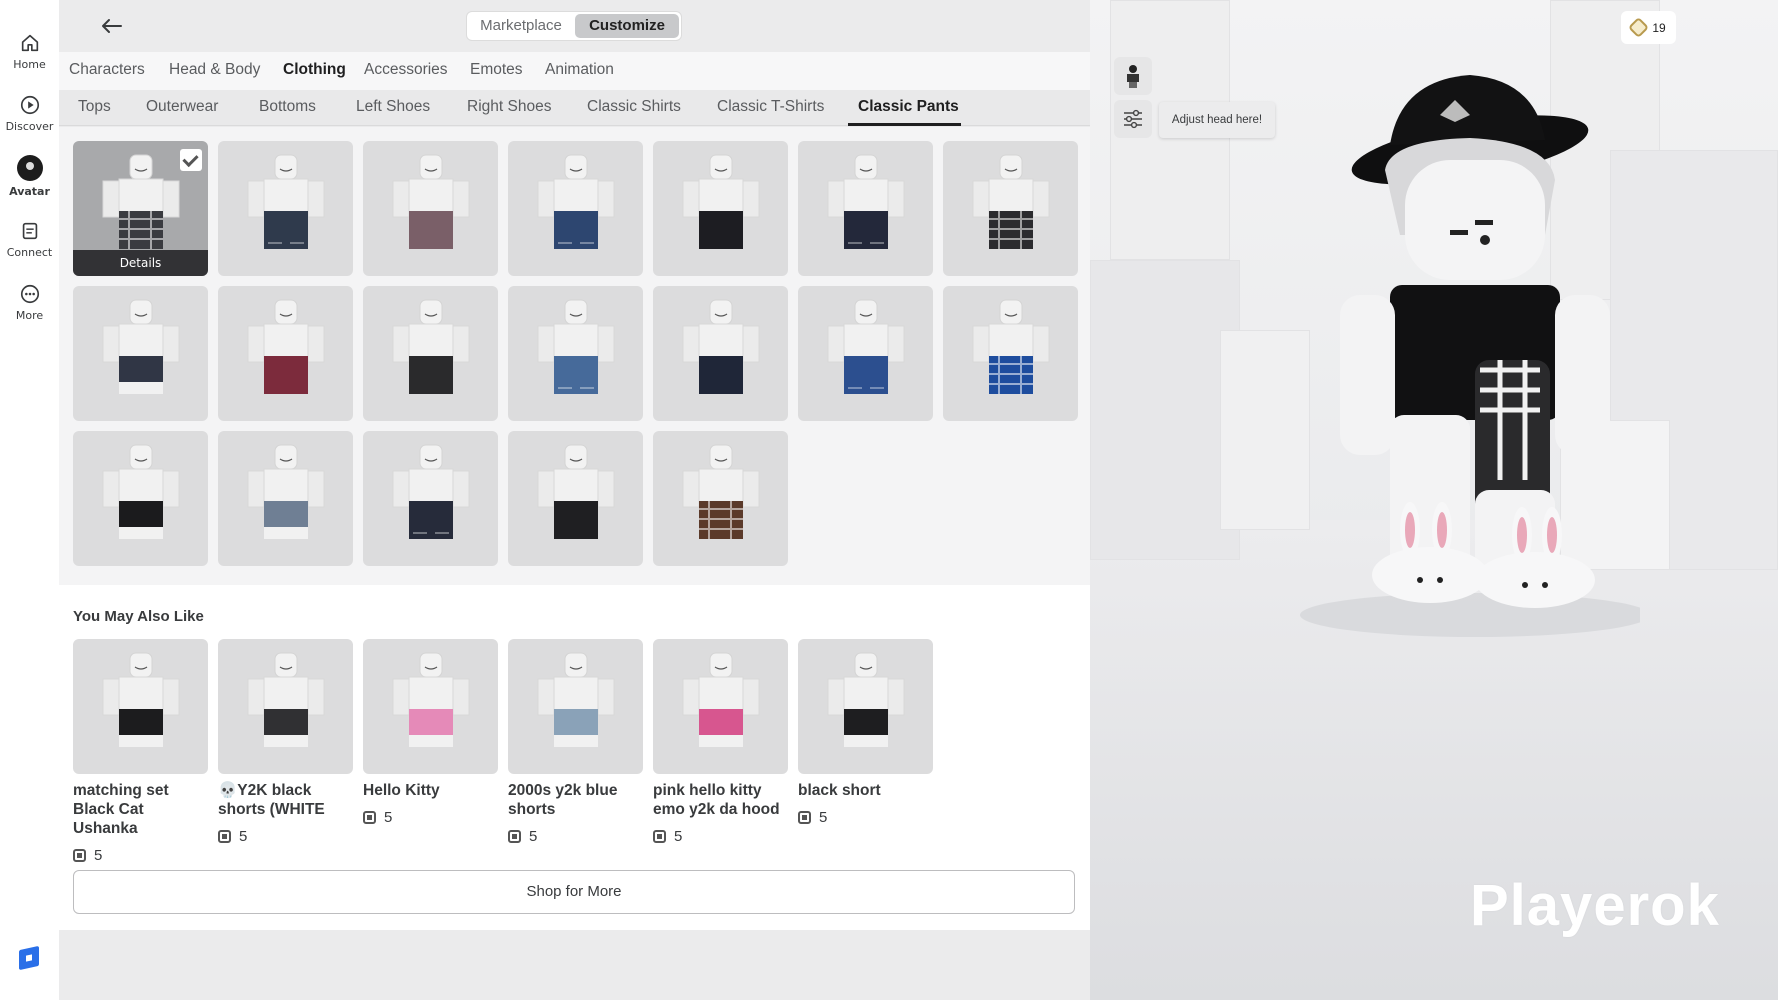 The image size is (1778, 1000). Describe the element at coordinates (94, 107) in the screenshot. I see `tab-tops: Tops` at that location.